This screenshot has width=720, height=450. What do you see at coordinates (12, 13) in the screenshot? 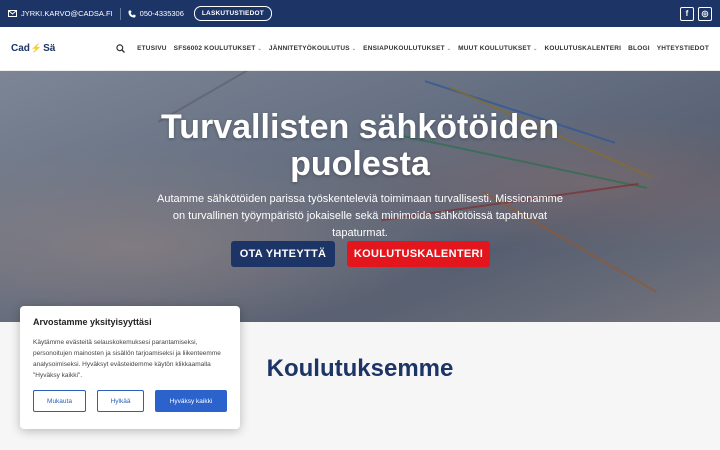
I see `mail-icon` at bounding box center [12, 13].